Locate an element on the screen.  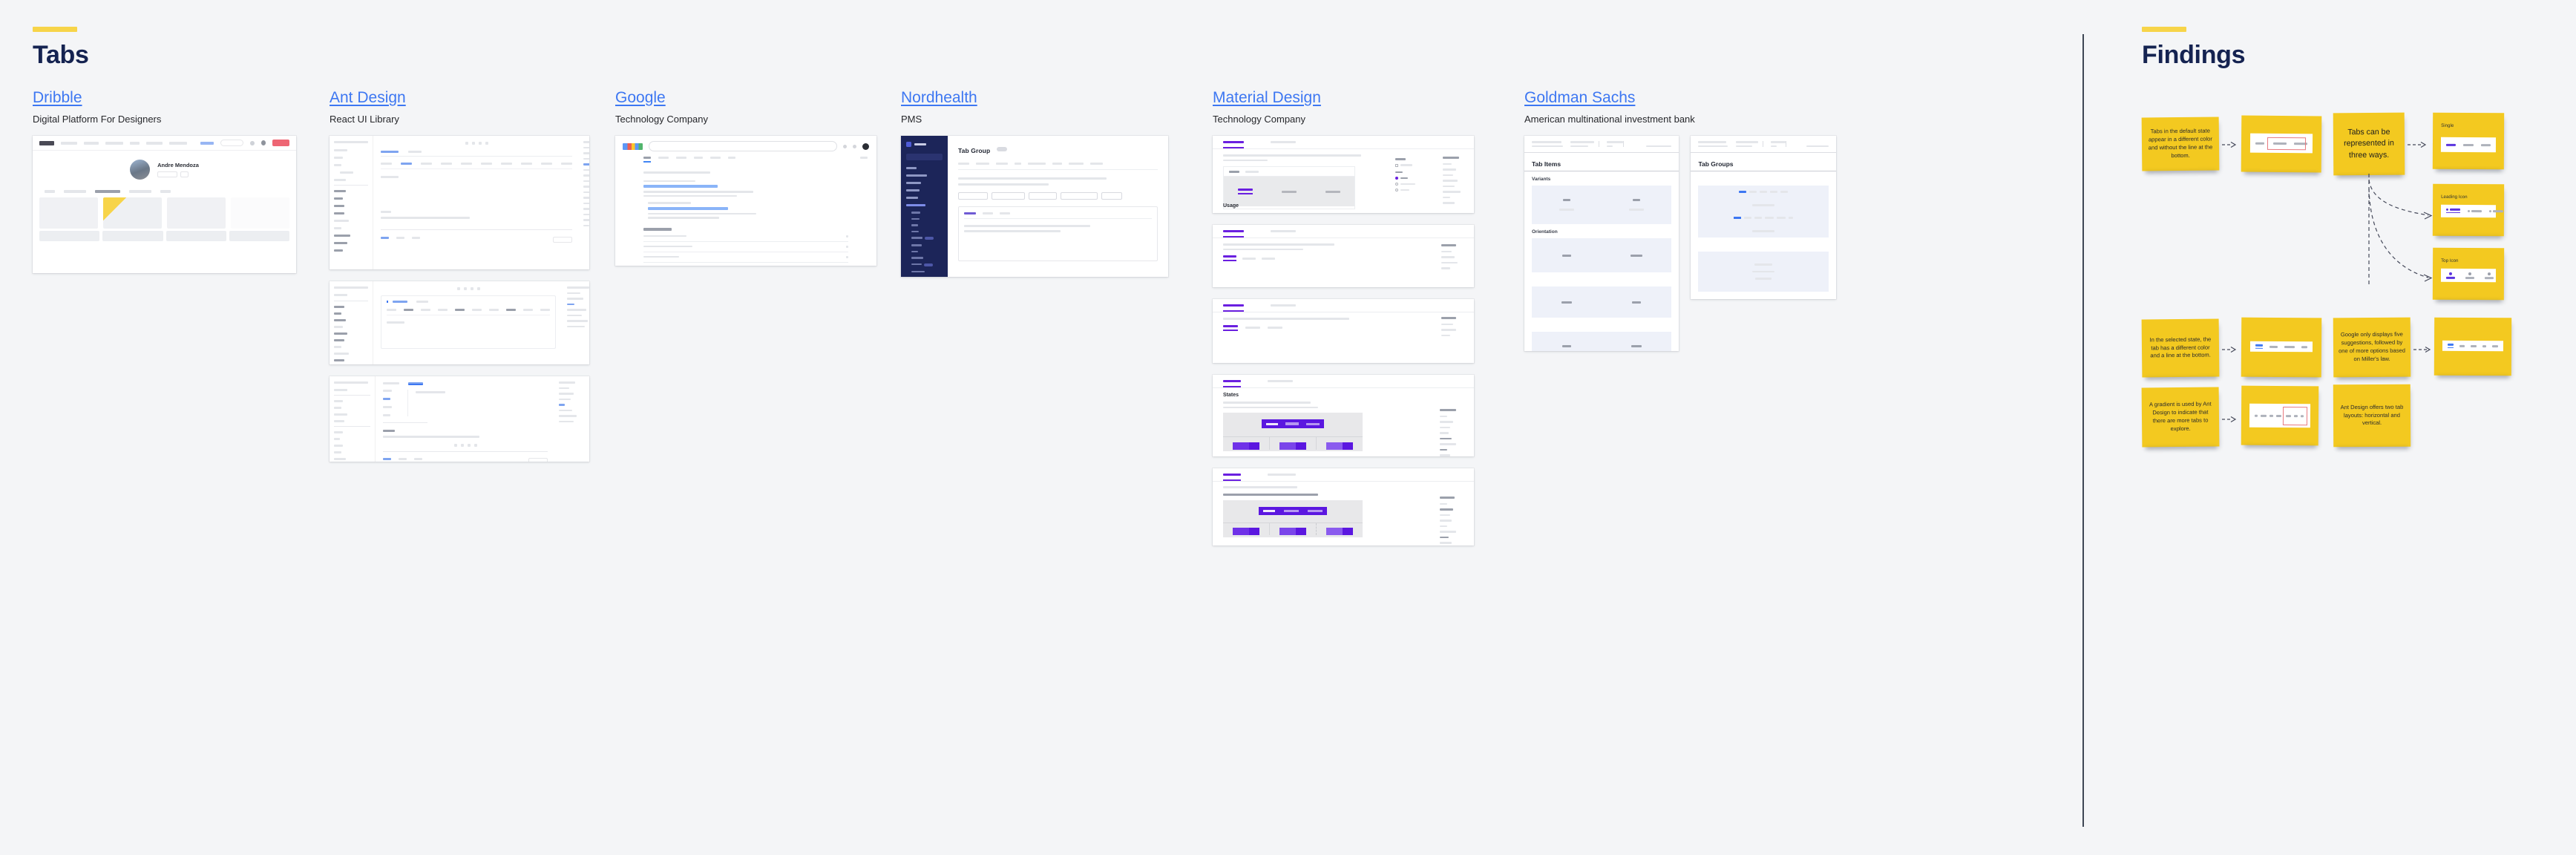
nordhealth-page-title: Tab Group is located at coordinates (975, 150).